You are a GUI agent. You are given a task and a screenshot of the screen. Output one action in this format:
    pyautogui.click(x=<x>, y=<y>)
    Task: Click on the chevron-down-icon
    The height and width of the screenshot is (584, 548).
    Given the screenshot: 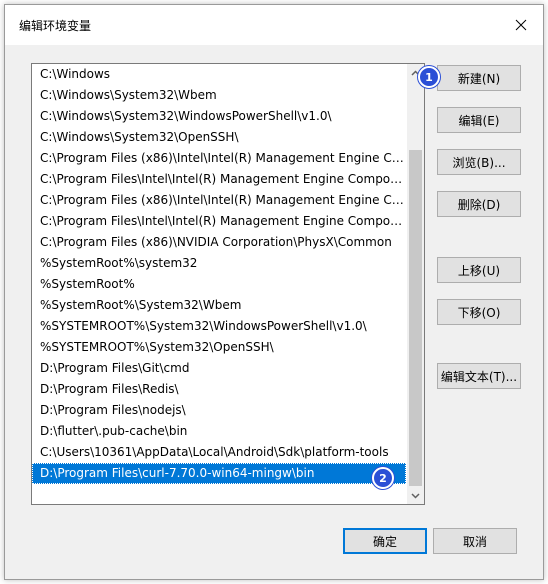 What is the action you would take?
    pyautogui.click(x=415, y=495)
    